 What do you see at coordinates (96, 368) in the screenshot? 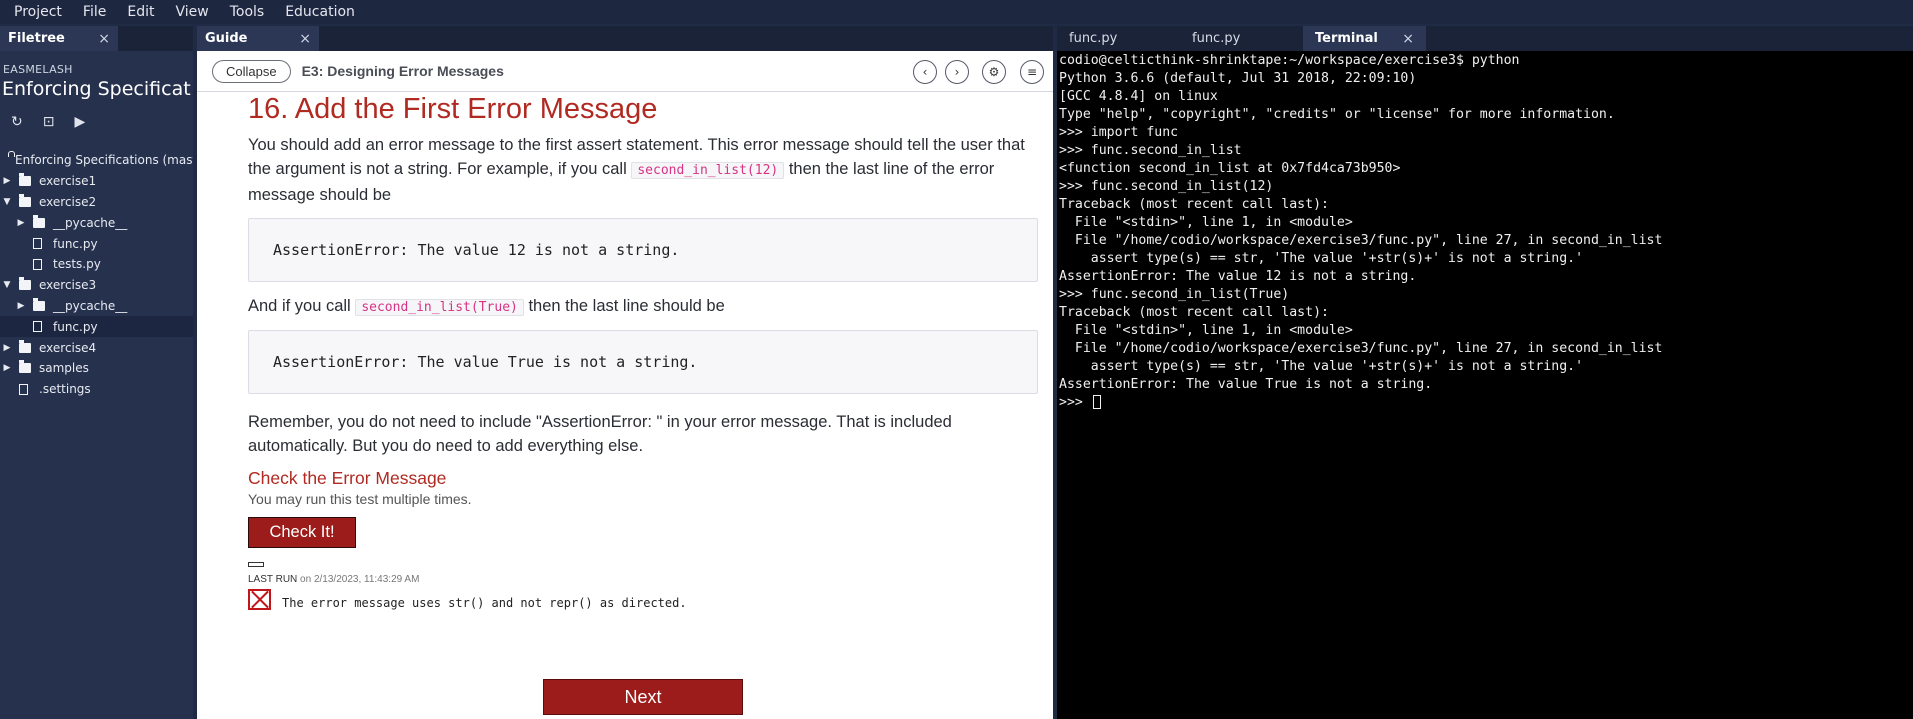
I see `folder-item: ▶ samples` at bounding box center [96, 368].